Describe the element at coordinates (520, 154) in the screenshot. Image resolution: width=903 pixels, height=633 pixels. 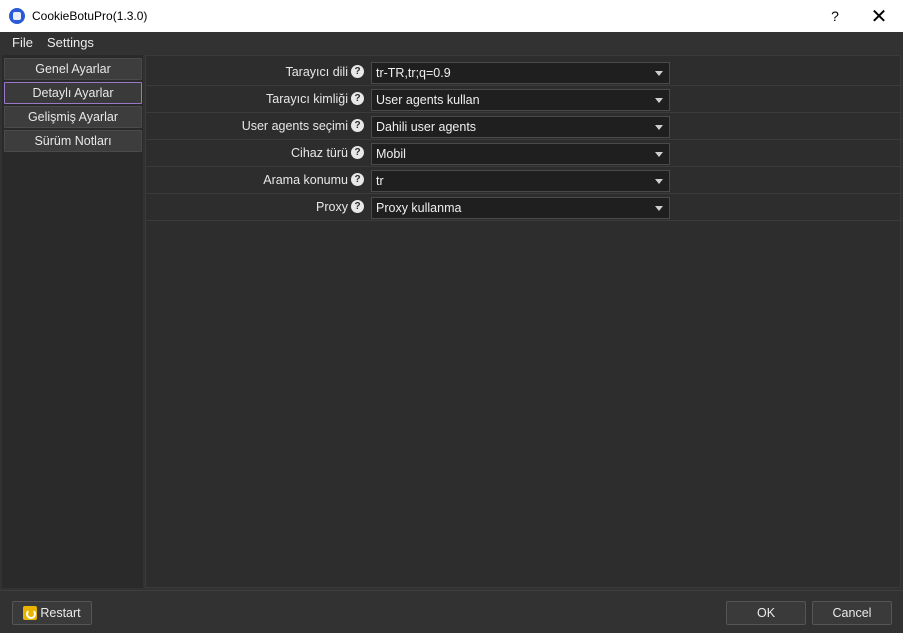
I see `cihaz-turu-select: Mobil` at that location.